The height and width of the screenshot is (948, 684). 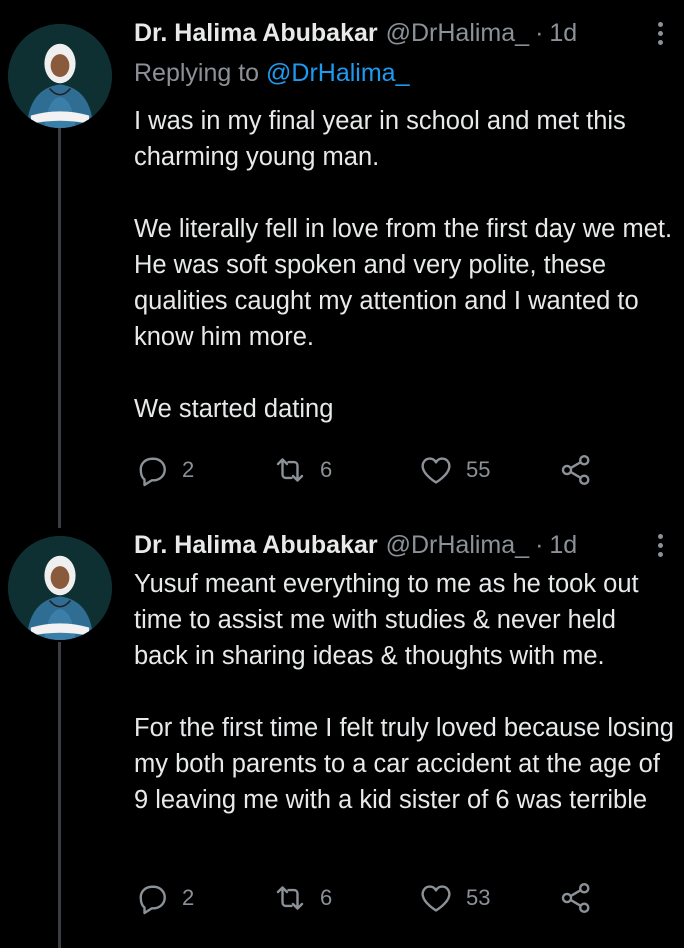 I want to click on tweet-paragraph: We started dating, so click(x=234, y=409).